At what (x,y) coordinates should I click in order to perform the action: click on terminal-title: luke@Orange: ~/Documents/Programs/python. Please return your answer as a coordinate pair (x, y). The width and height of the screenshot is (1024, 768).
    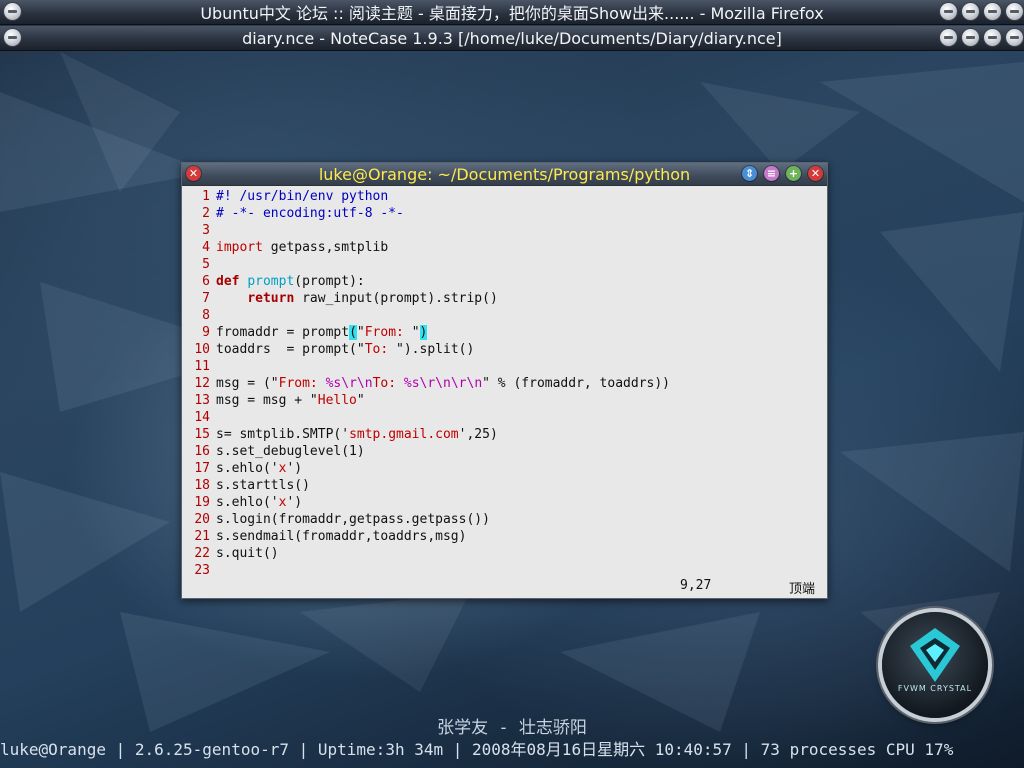
    Looking at the image, I should click on (504, 174).